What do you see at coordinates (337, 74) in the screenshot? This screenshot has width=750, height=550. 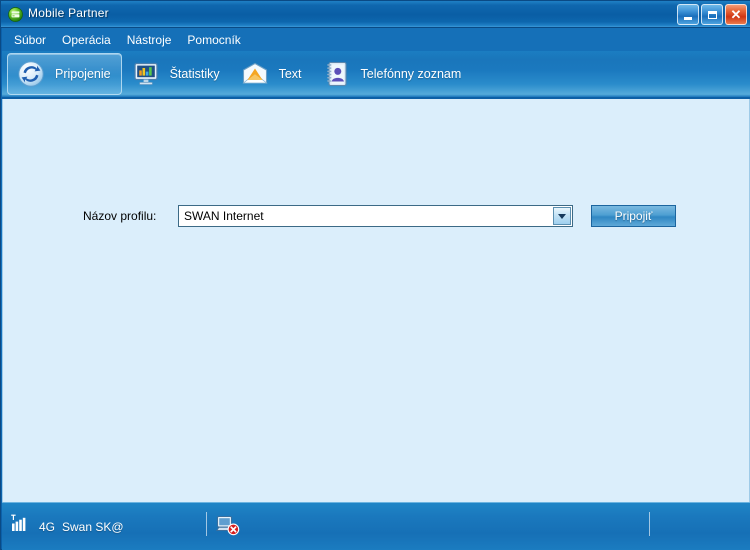 I see `address-book-icon` at bounding box center [337, 74].